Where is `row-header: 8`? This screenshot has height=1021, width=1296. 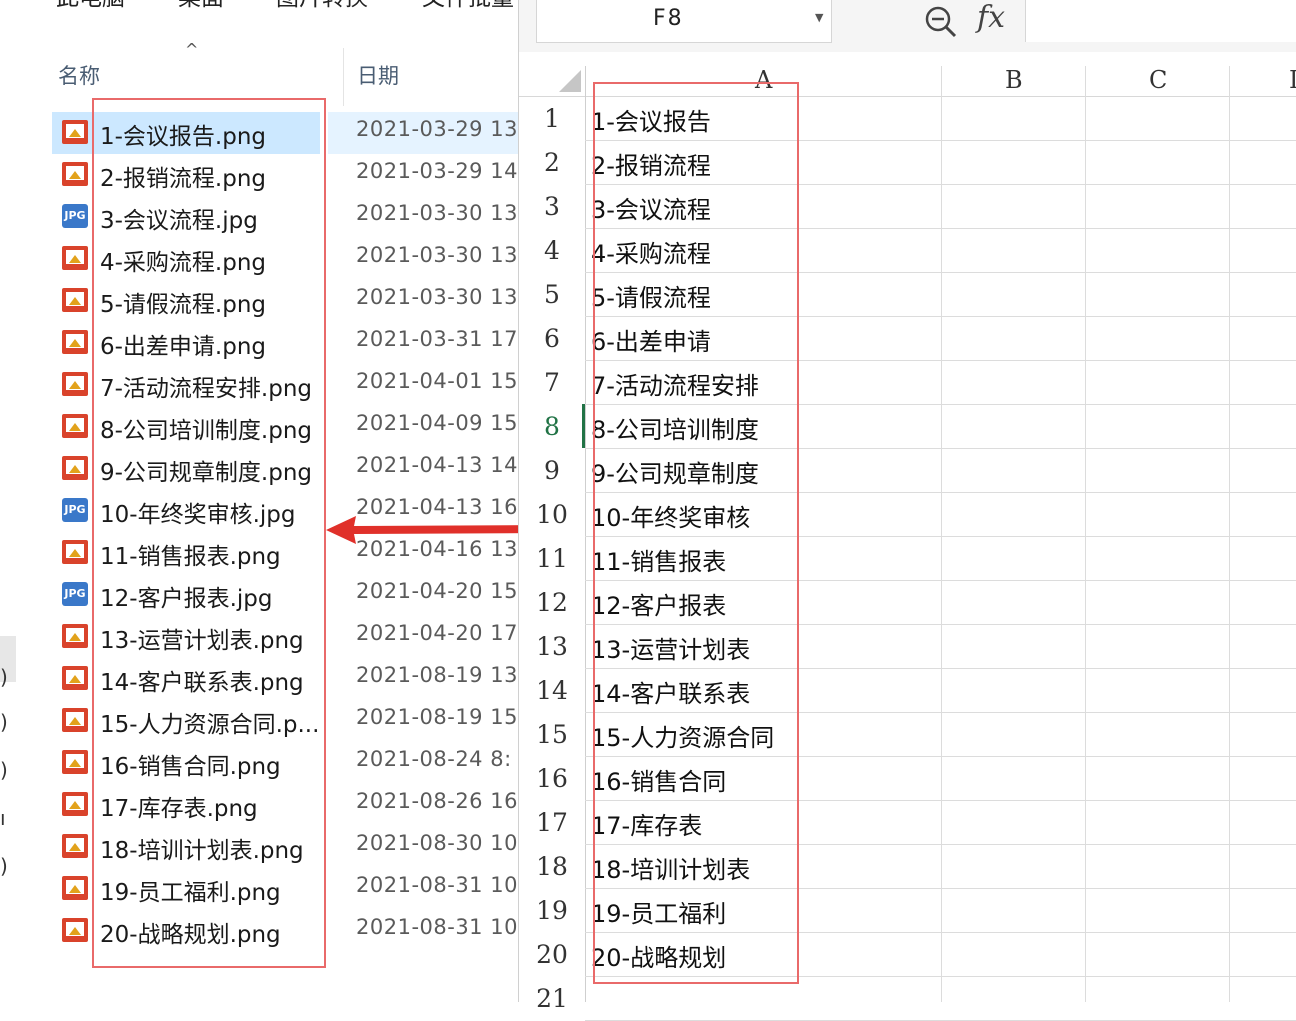 row-header: 8 is located at coordinates (552, 426).